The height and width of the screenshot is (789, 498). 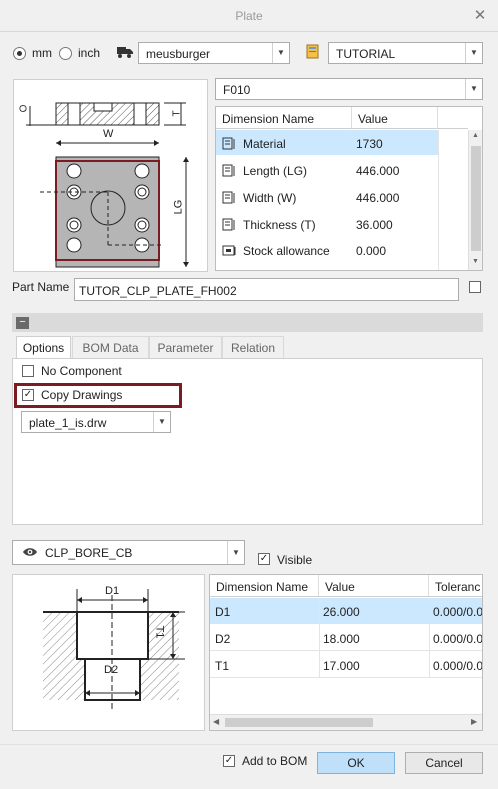 I want to click on lg-label: LG, so click(x=178, y=207).